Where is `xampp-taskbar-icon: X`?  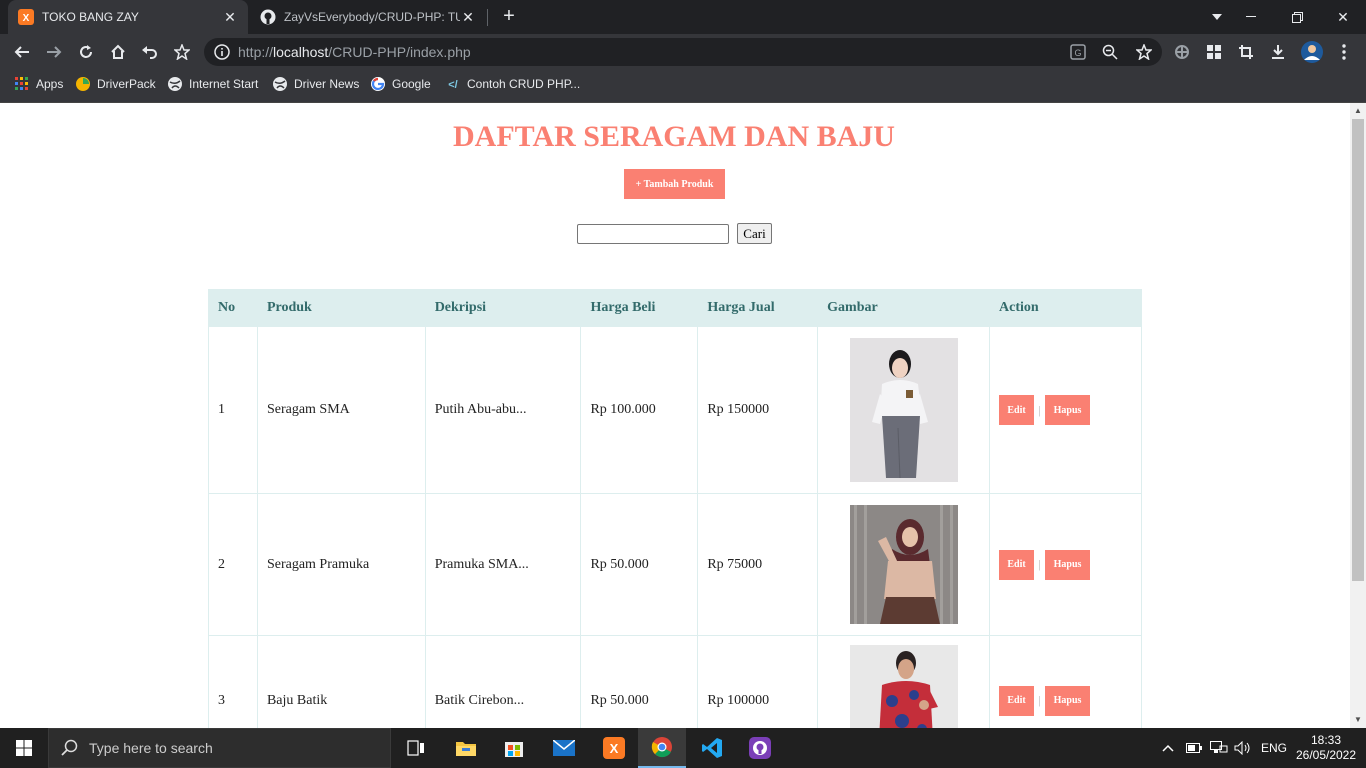 xampp-taskbar-icon: X is located at coordinates (614, 748).